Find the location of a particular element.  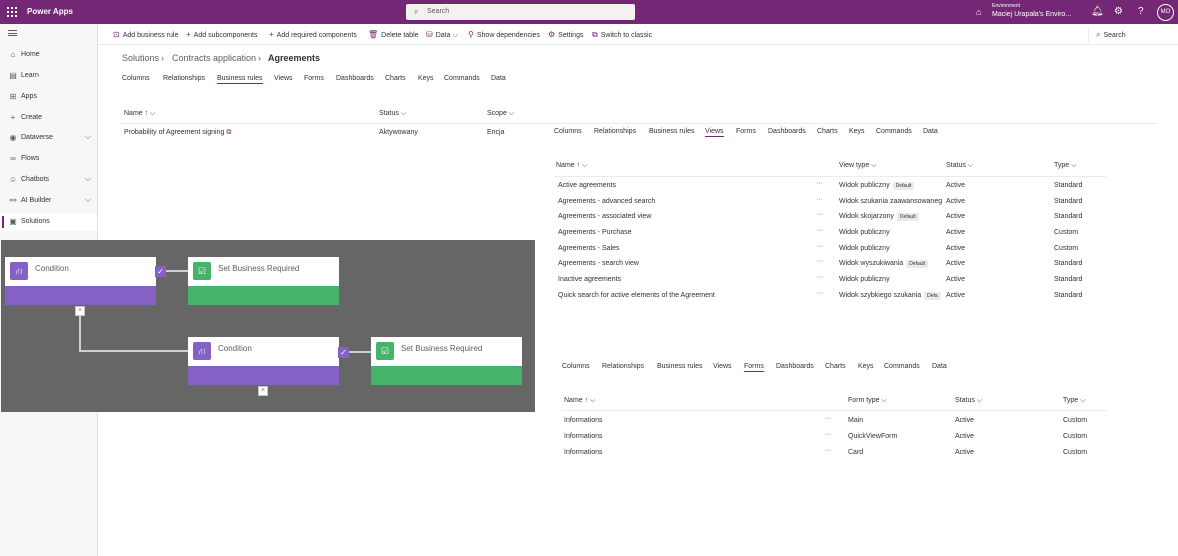

show-dependencies-button: ⚲ Show dependencies is located at coordinates (504, 34).